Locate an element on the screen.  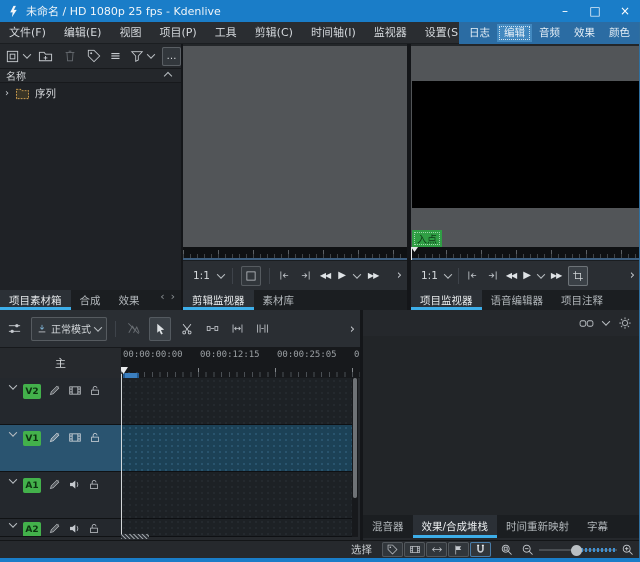
tab-scroll-right-icon: › is located at coordinates (173, 300).